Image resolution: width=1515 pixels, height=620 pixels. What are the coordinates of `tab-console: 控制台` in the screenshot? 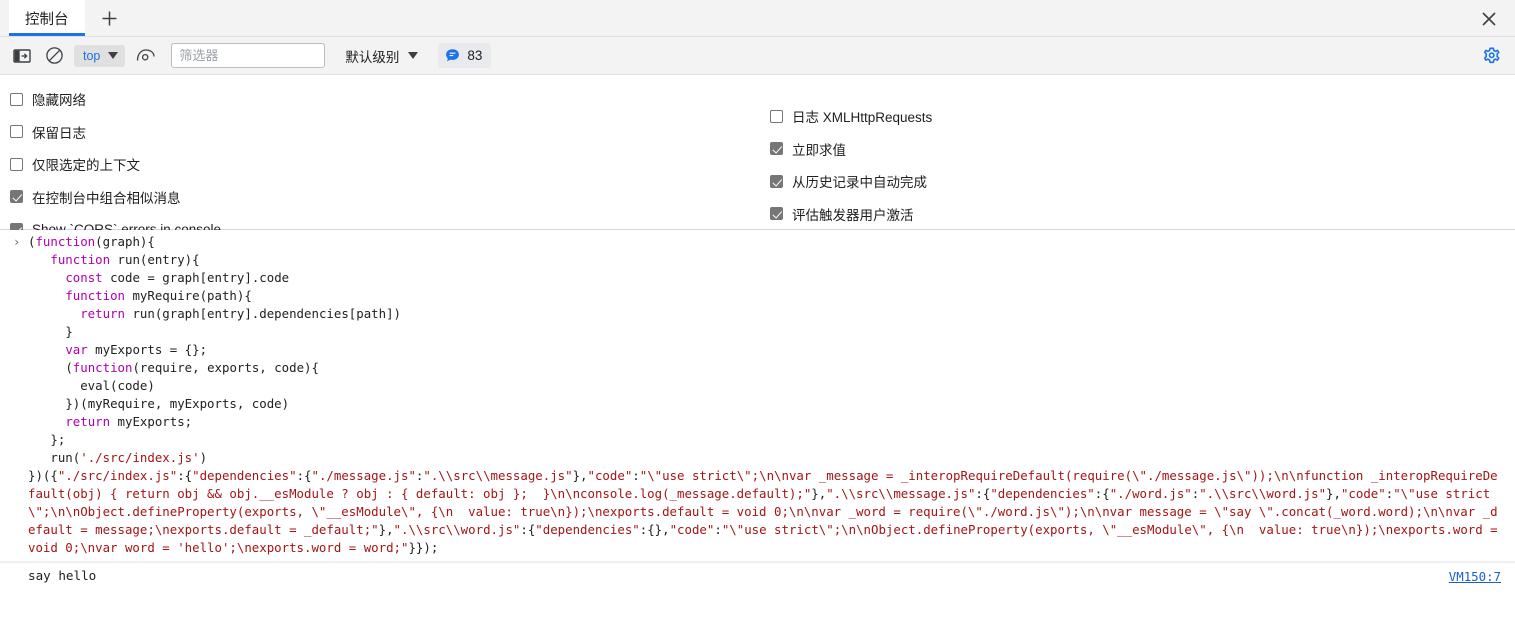 It's located at (47, 18).